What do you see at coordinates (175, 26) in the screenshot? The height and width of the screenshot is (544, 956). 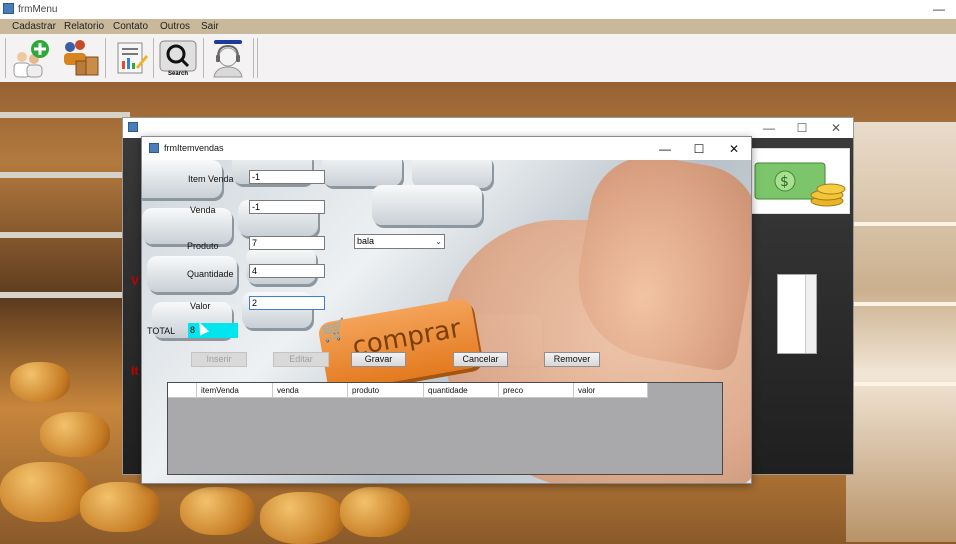 I see `menu-outros: Outros` at bounding box center [175, 26].